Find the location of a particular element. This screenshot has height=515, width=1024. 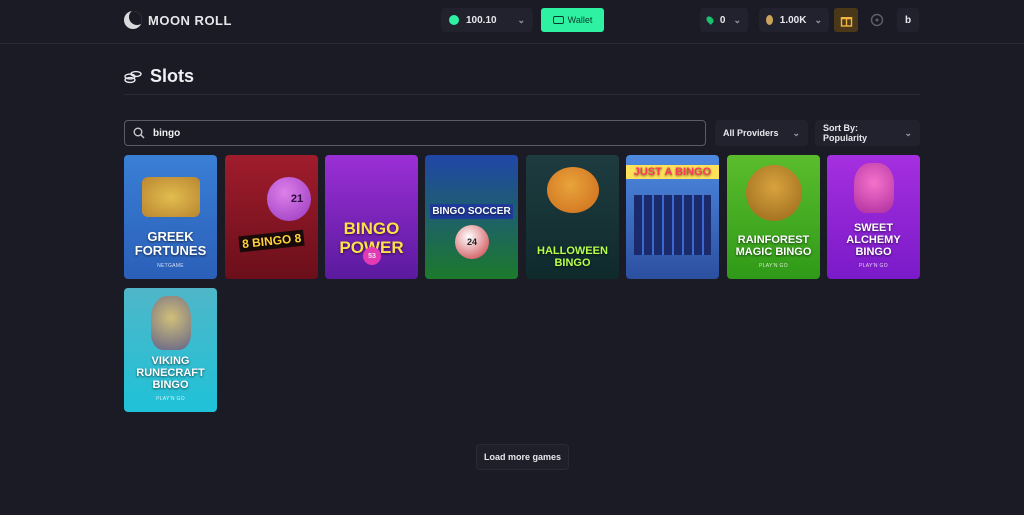

game-card-viking-runecraft-bingo: Viking Runecraft Bingo PLAY'N GO is located at coordinates (170, 350).